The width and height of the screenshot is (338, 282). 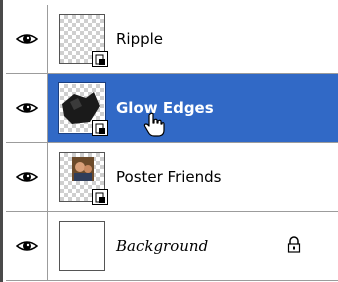 What do you see at coordinates (294, 245) in the screenshot?
I see `lock-icon` at bounding box center [294, 245].